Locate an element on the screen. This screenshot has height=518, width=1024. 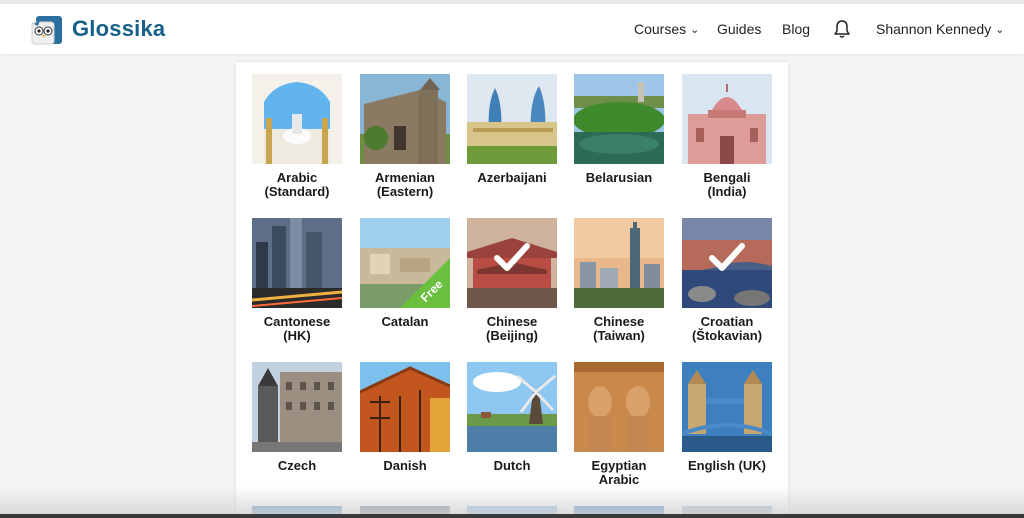
course-label: Cantonese (HK) is located at coordinates (297, 328).